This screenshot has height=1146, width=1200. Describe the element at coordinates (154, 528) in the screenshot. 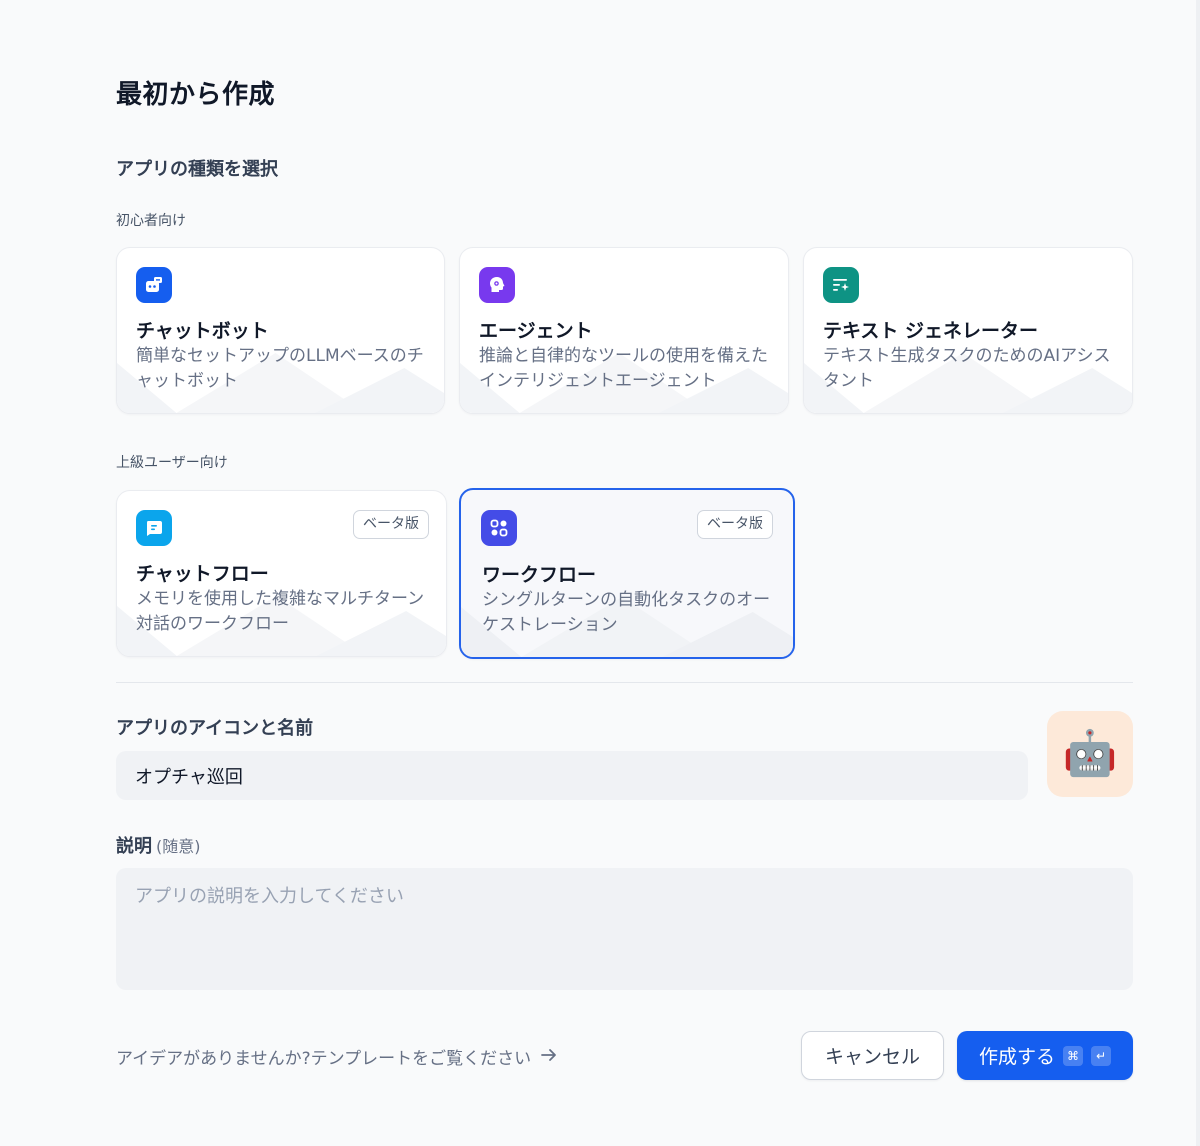

I see `chatflow-icon` at that location.